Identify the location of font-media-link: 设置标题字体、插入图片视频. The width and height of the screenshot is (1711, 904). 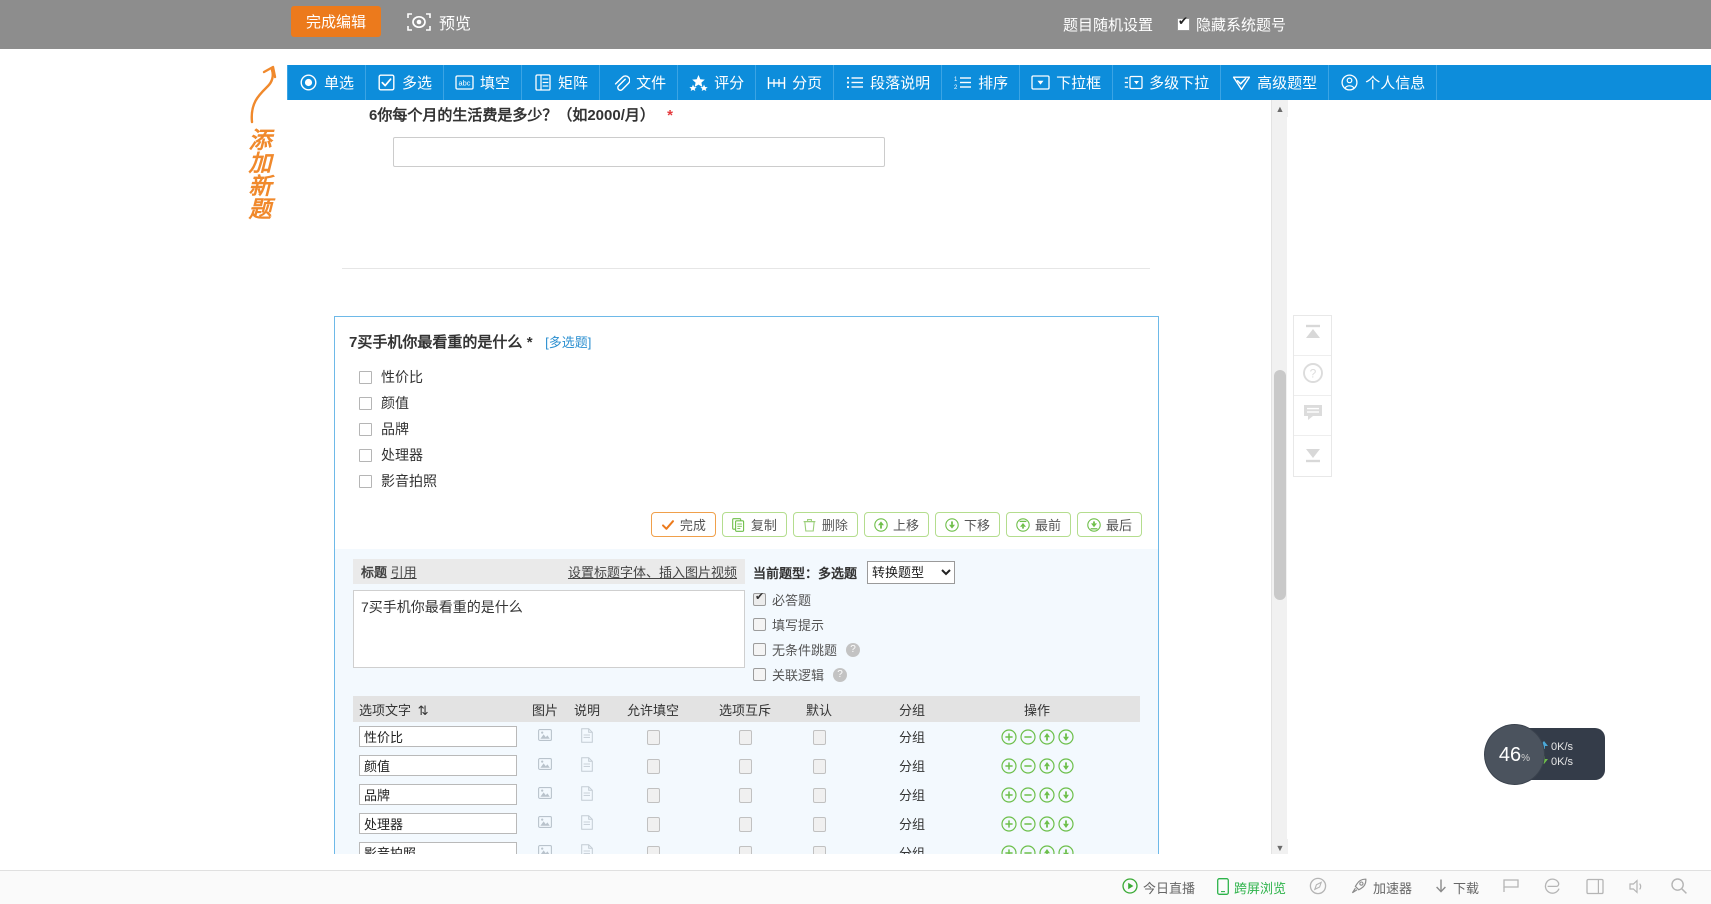
(652, 571).